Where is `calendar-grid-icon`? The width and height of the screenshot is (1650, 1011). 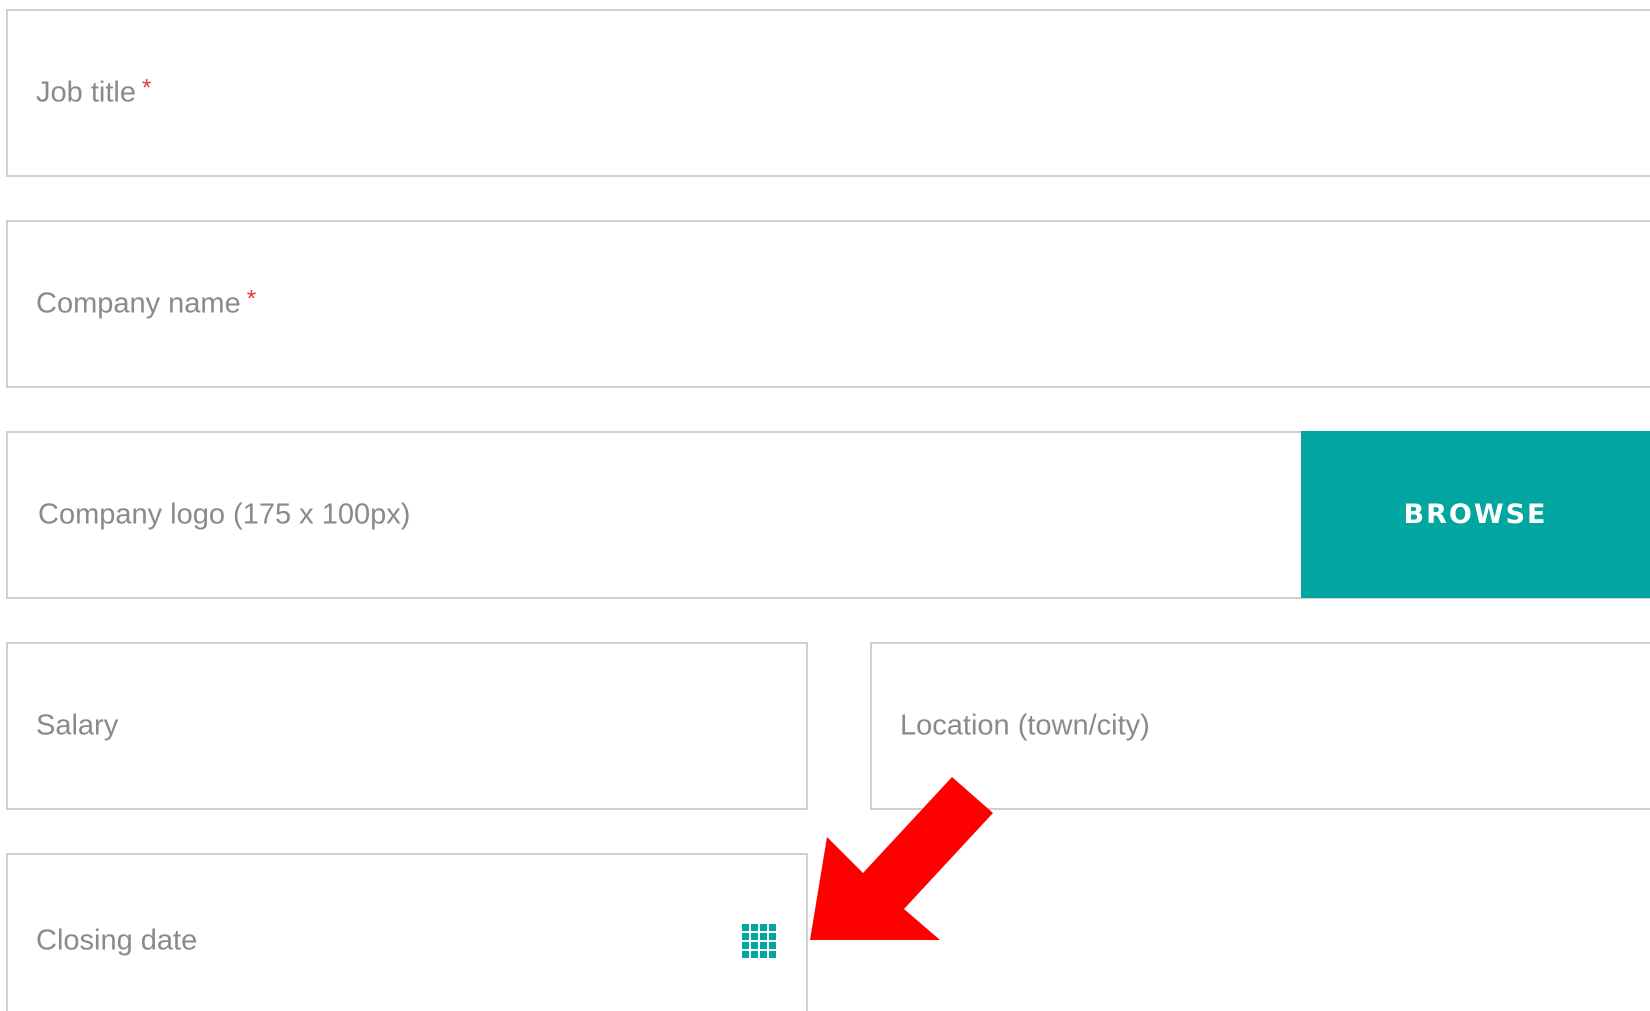 calendar-grid-icon is located at coordinates (759, 941).